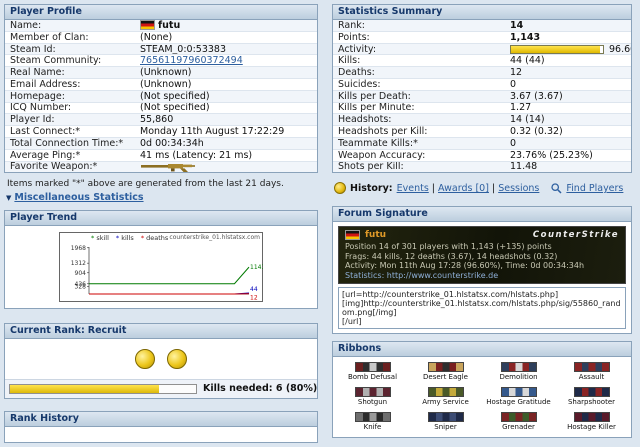  Describe the element at coordinates (238, 389) in the screenshot. I see `kills-needed-label: Kills needed:` at that location.